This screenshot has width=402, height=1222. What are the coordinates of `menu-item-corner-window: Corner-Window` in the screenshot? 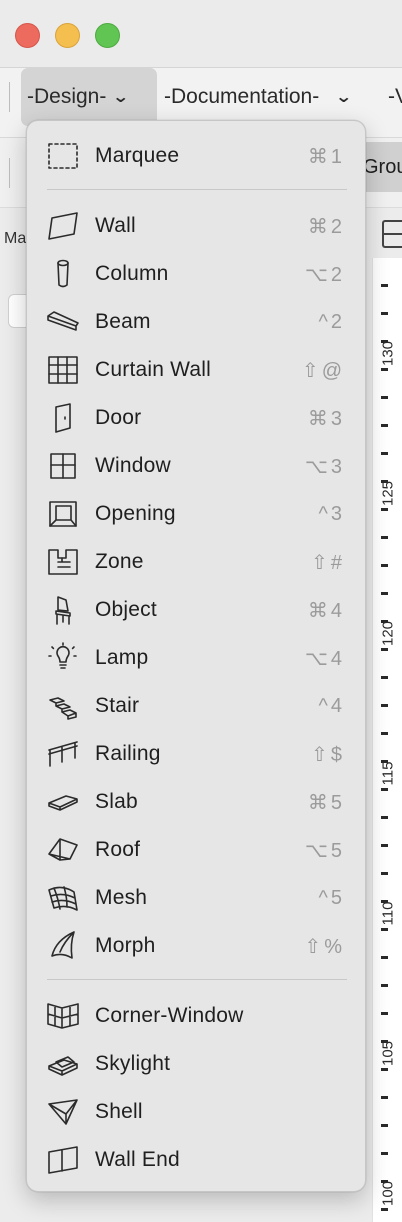 It's located at (197, 1016).